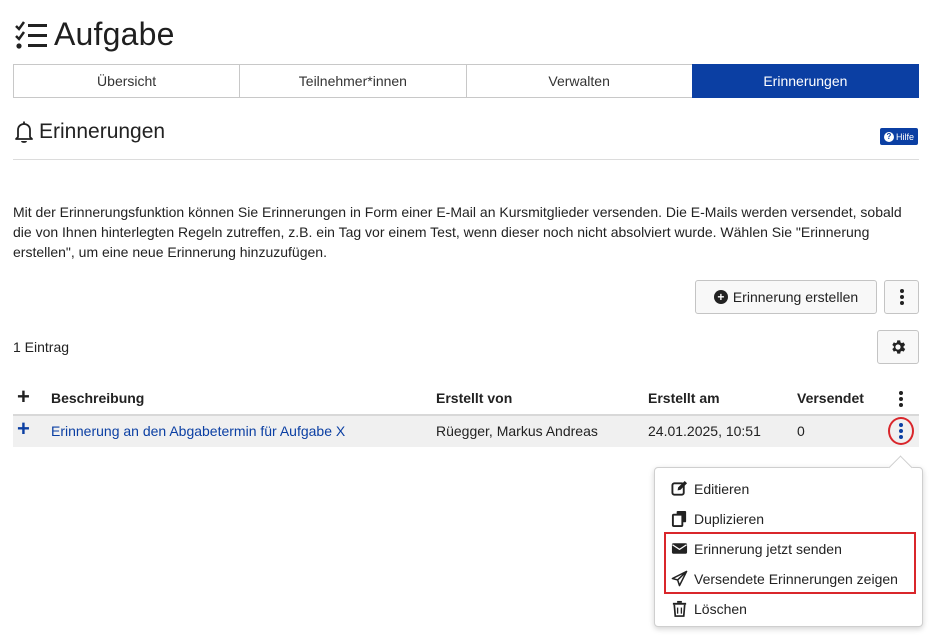  I want to click on tab-overview: Übersicht, so click(127, 81).